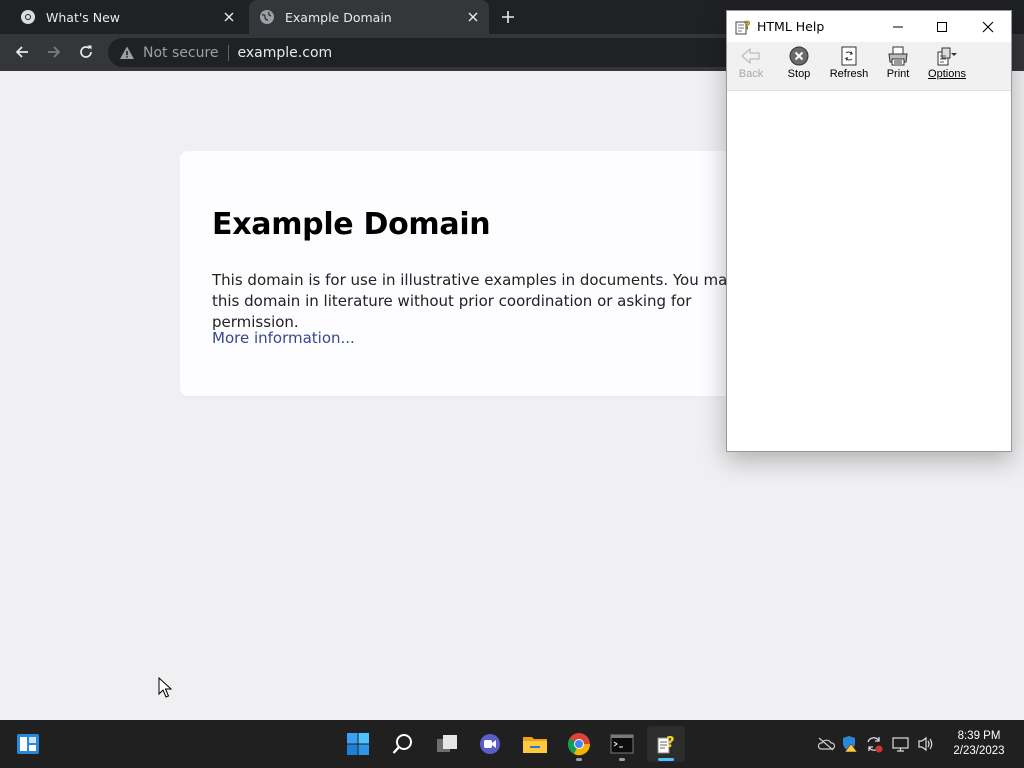 The width and height of the screenshot is (1024, 768). I want to click on tab-whats-new: What's New, so click(122, 17).